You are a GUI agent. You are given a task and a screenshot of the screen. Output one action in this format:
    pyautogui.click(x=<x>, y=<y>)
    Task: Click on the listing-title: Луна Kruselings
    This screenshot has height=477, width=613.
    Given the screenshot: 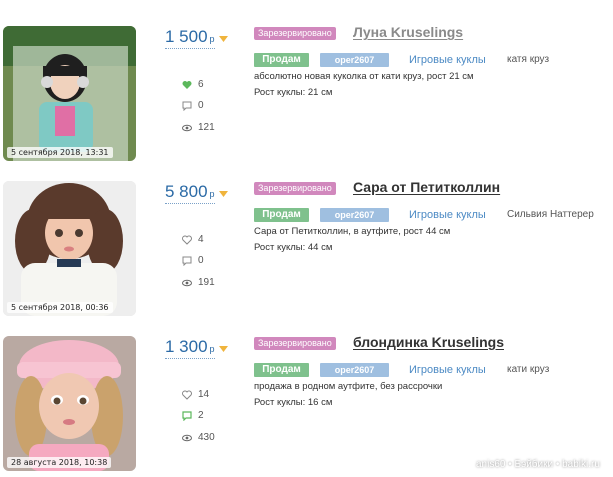 What is the action you would take?
    pyautogui.click(x=408, y=32)
    